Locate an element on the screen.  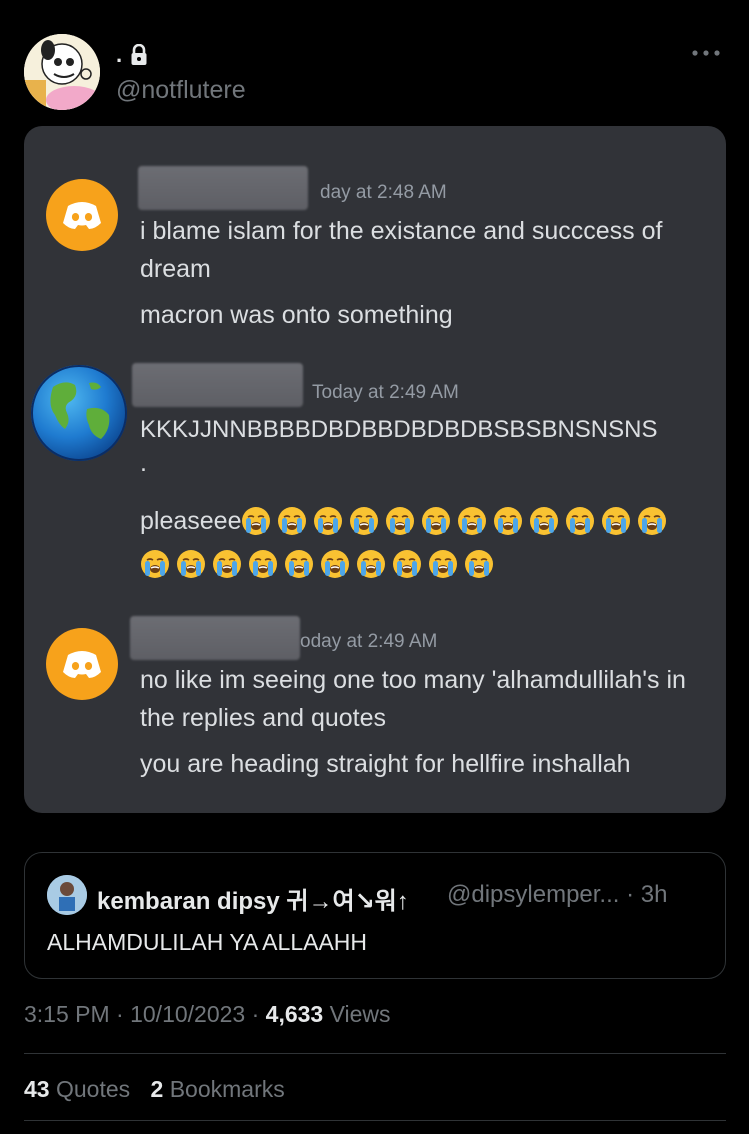
views-count: 4,633 is located at coordinates (294, 1014).